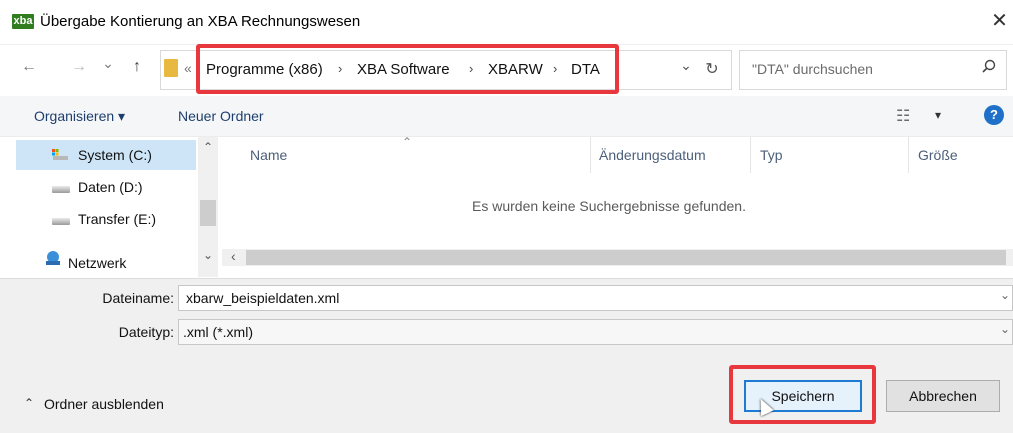 The width and height of the screenshot is (1013, 433). Describe the element at coordinates (60, 154) in the screenshot. I see `system-drive-icon` at that location.